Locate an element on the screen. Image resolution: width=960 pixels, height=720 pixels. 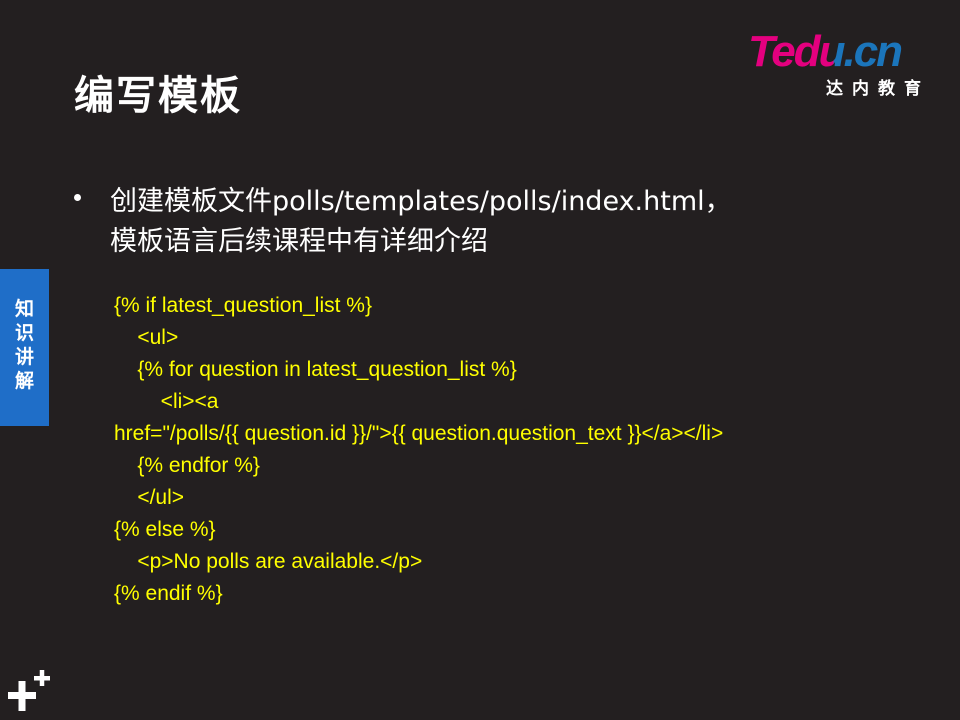
bullet-dot-icon is located at coordinates (77, 197).